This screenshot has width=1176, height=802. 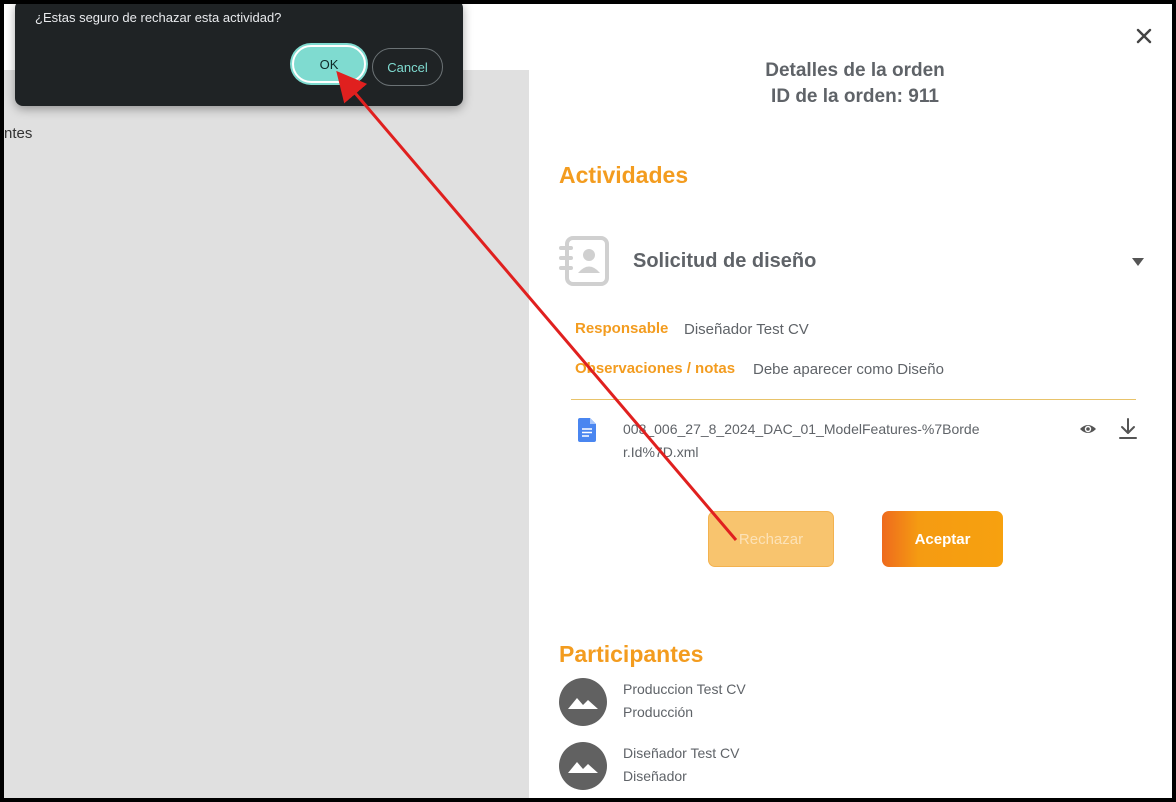 What do you see at coordinates (1138, 262) in the screenshot?
I see `caret-down-icon` at bounding box center [1138, 262].